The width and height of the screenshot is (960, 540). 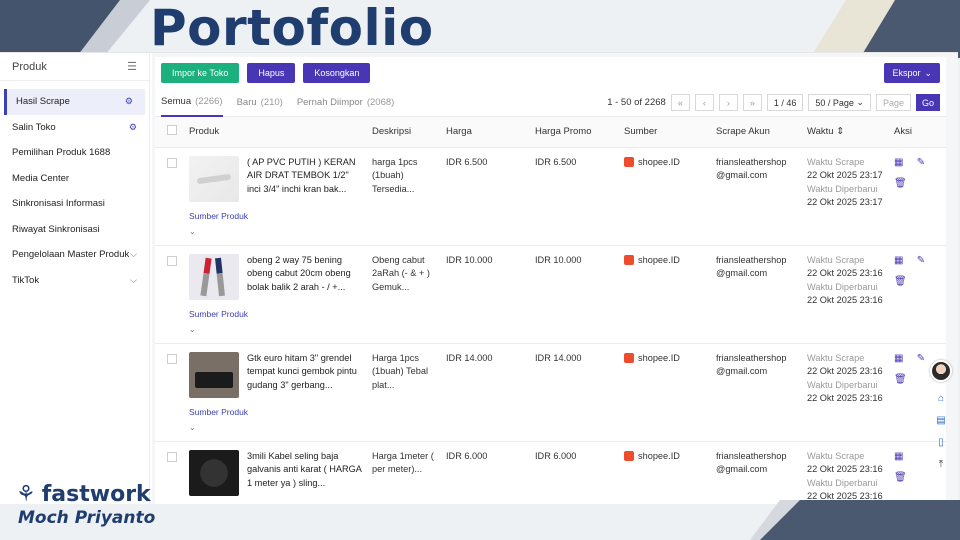 I want to click on import-to-store-button: Impor ke Toko, so click(x=200, y=73).